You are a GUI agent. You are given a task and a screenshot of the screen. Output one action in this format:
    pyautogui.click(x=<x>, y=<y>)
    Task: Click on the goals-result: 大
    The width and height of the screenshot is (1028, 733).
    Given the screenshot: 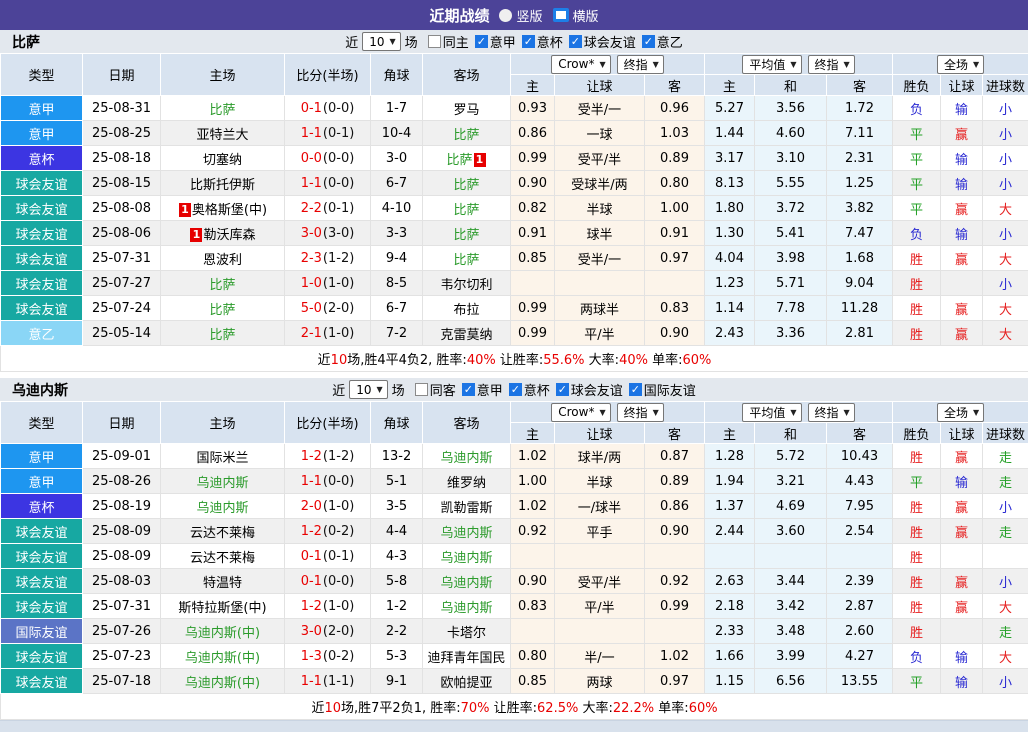 What is the action you would take?
    pyautogui.click(x=1005, y=606)
    